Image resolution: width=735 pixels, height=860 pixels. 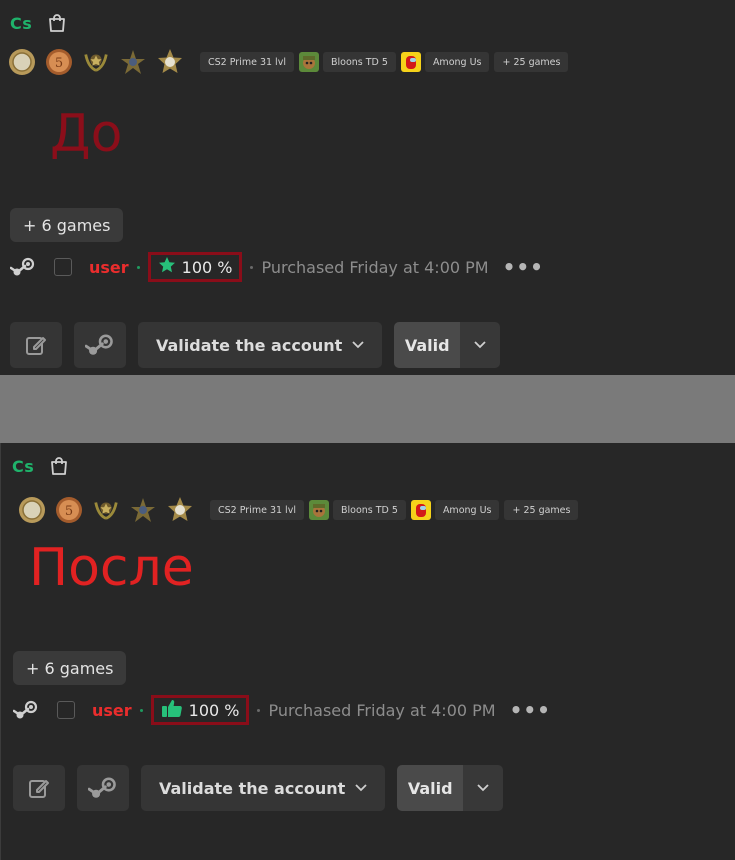 What do you see at coordinates (167, 267) in the screenshot?
I see `star-icon` at bounding box center [167, 267].